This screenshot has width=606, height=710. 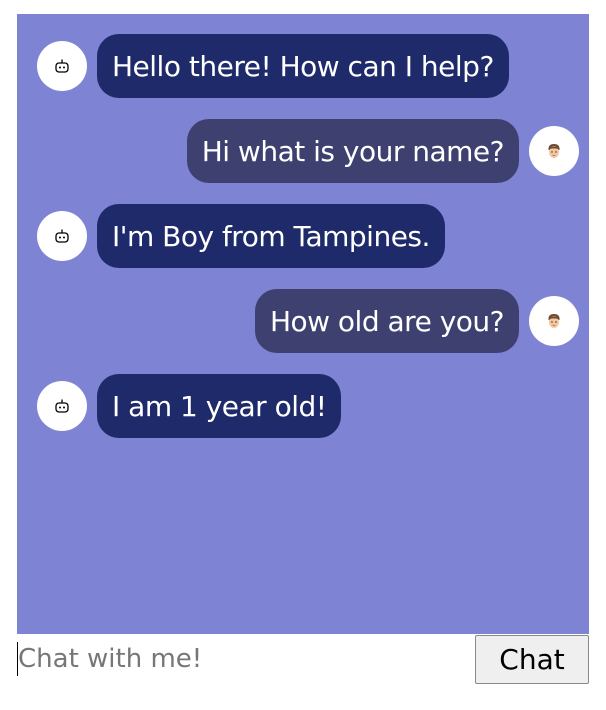 I want to click on message-row-user: How old are you?, so click(x=416, y=321).